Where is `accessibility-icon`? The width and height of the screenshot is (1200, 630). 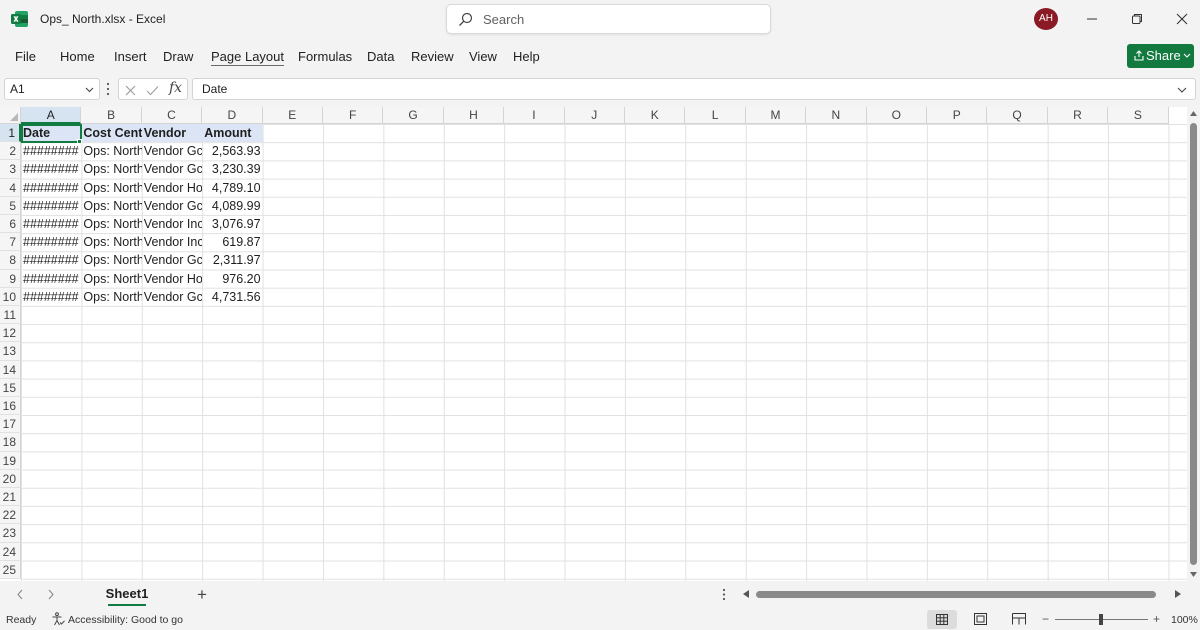 accessibility-icon is located at coordinates (58, 619).